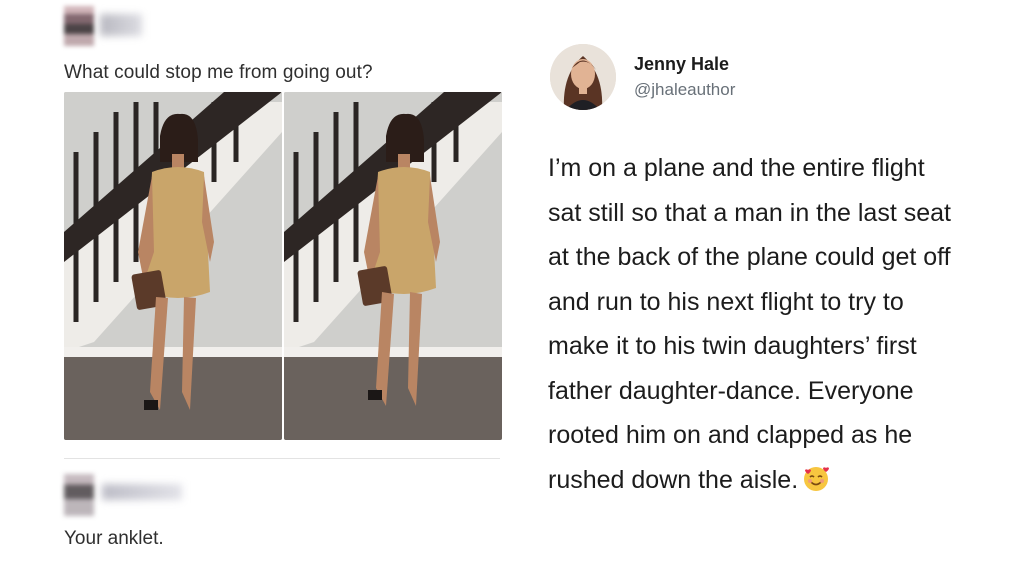  I want to click on tweet-line: and run to his next flight to try to, so click(726, 301).